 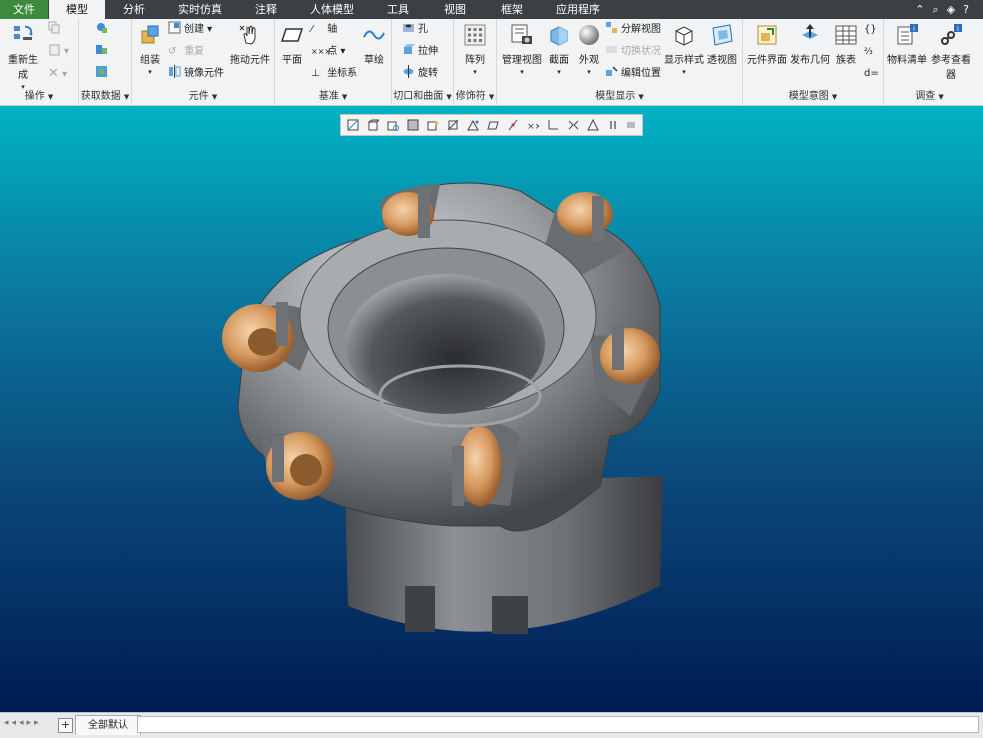 I want to click on udf-icon, so click(x=102, y=28).